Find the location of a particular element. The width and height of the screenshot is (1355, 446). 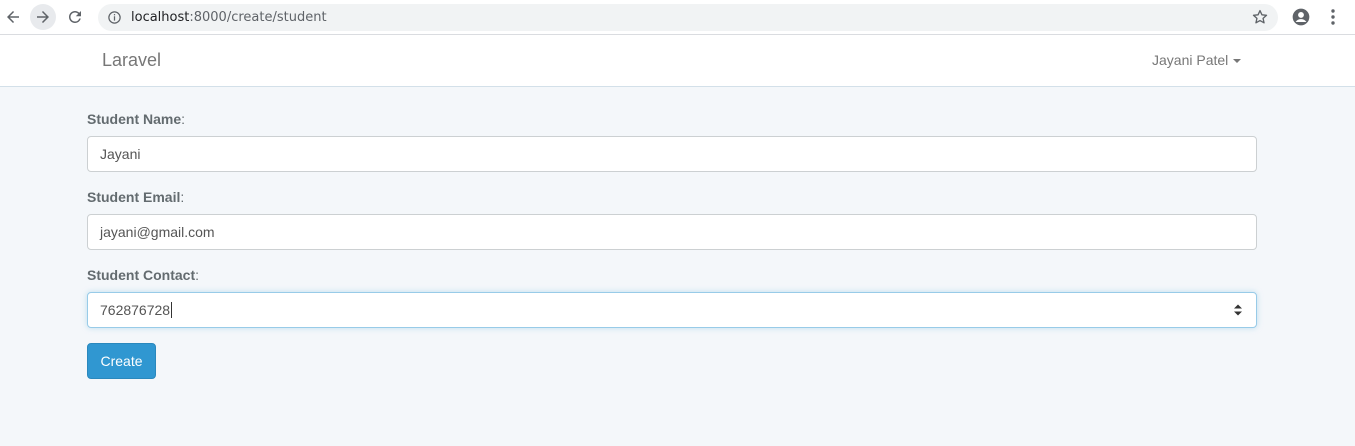

email-label-text: Student Email is located at coordinates (134, 197).